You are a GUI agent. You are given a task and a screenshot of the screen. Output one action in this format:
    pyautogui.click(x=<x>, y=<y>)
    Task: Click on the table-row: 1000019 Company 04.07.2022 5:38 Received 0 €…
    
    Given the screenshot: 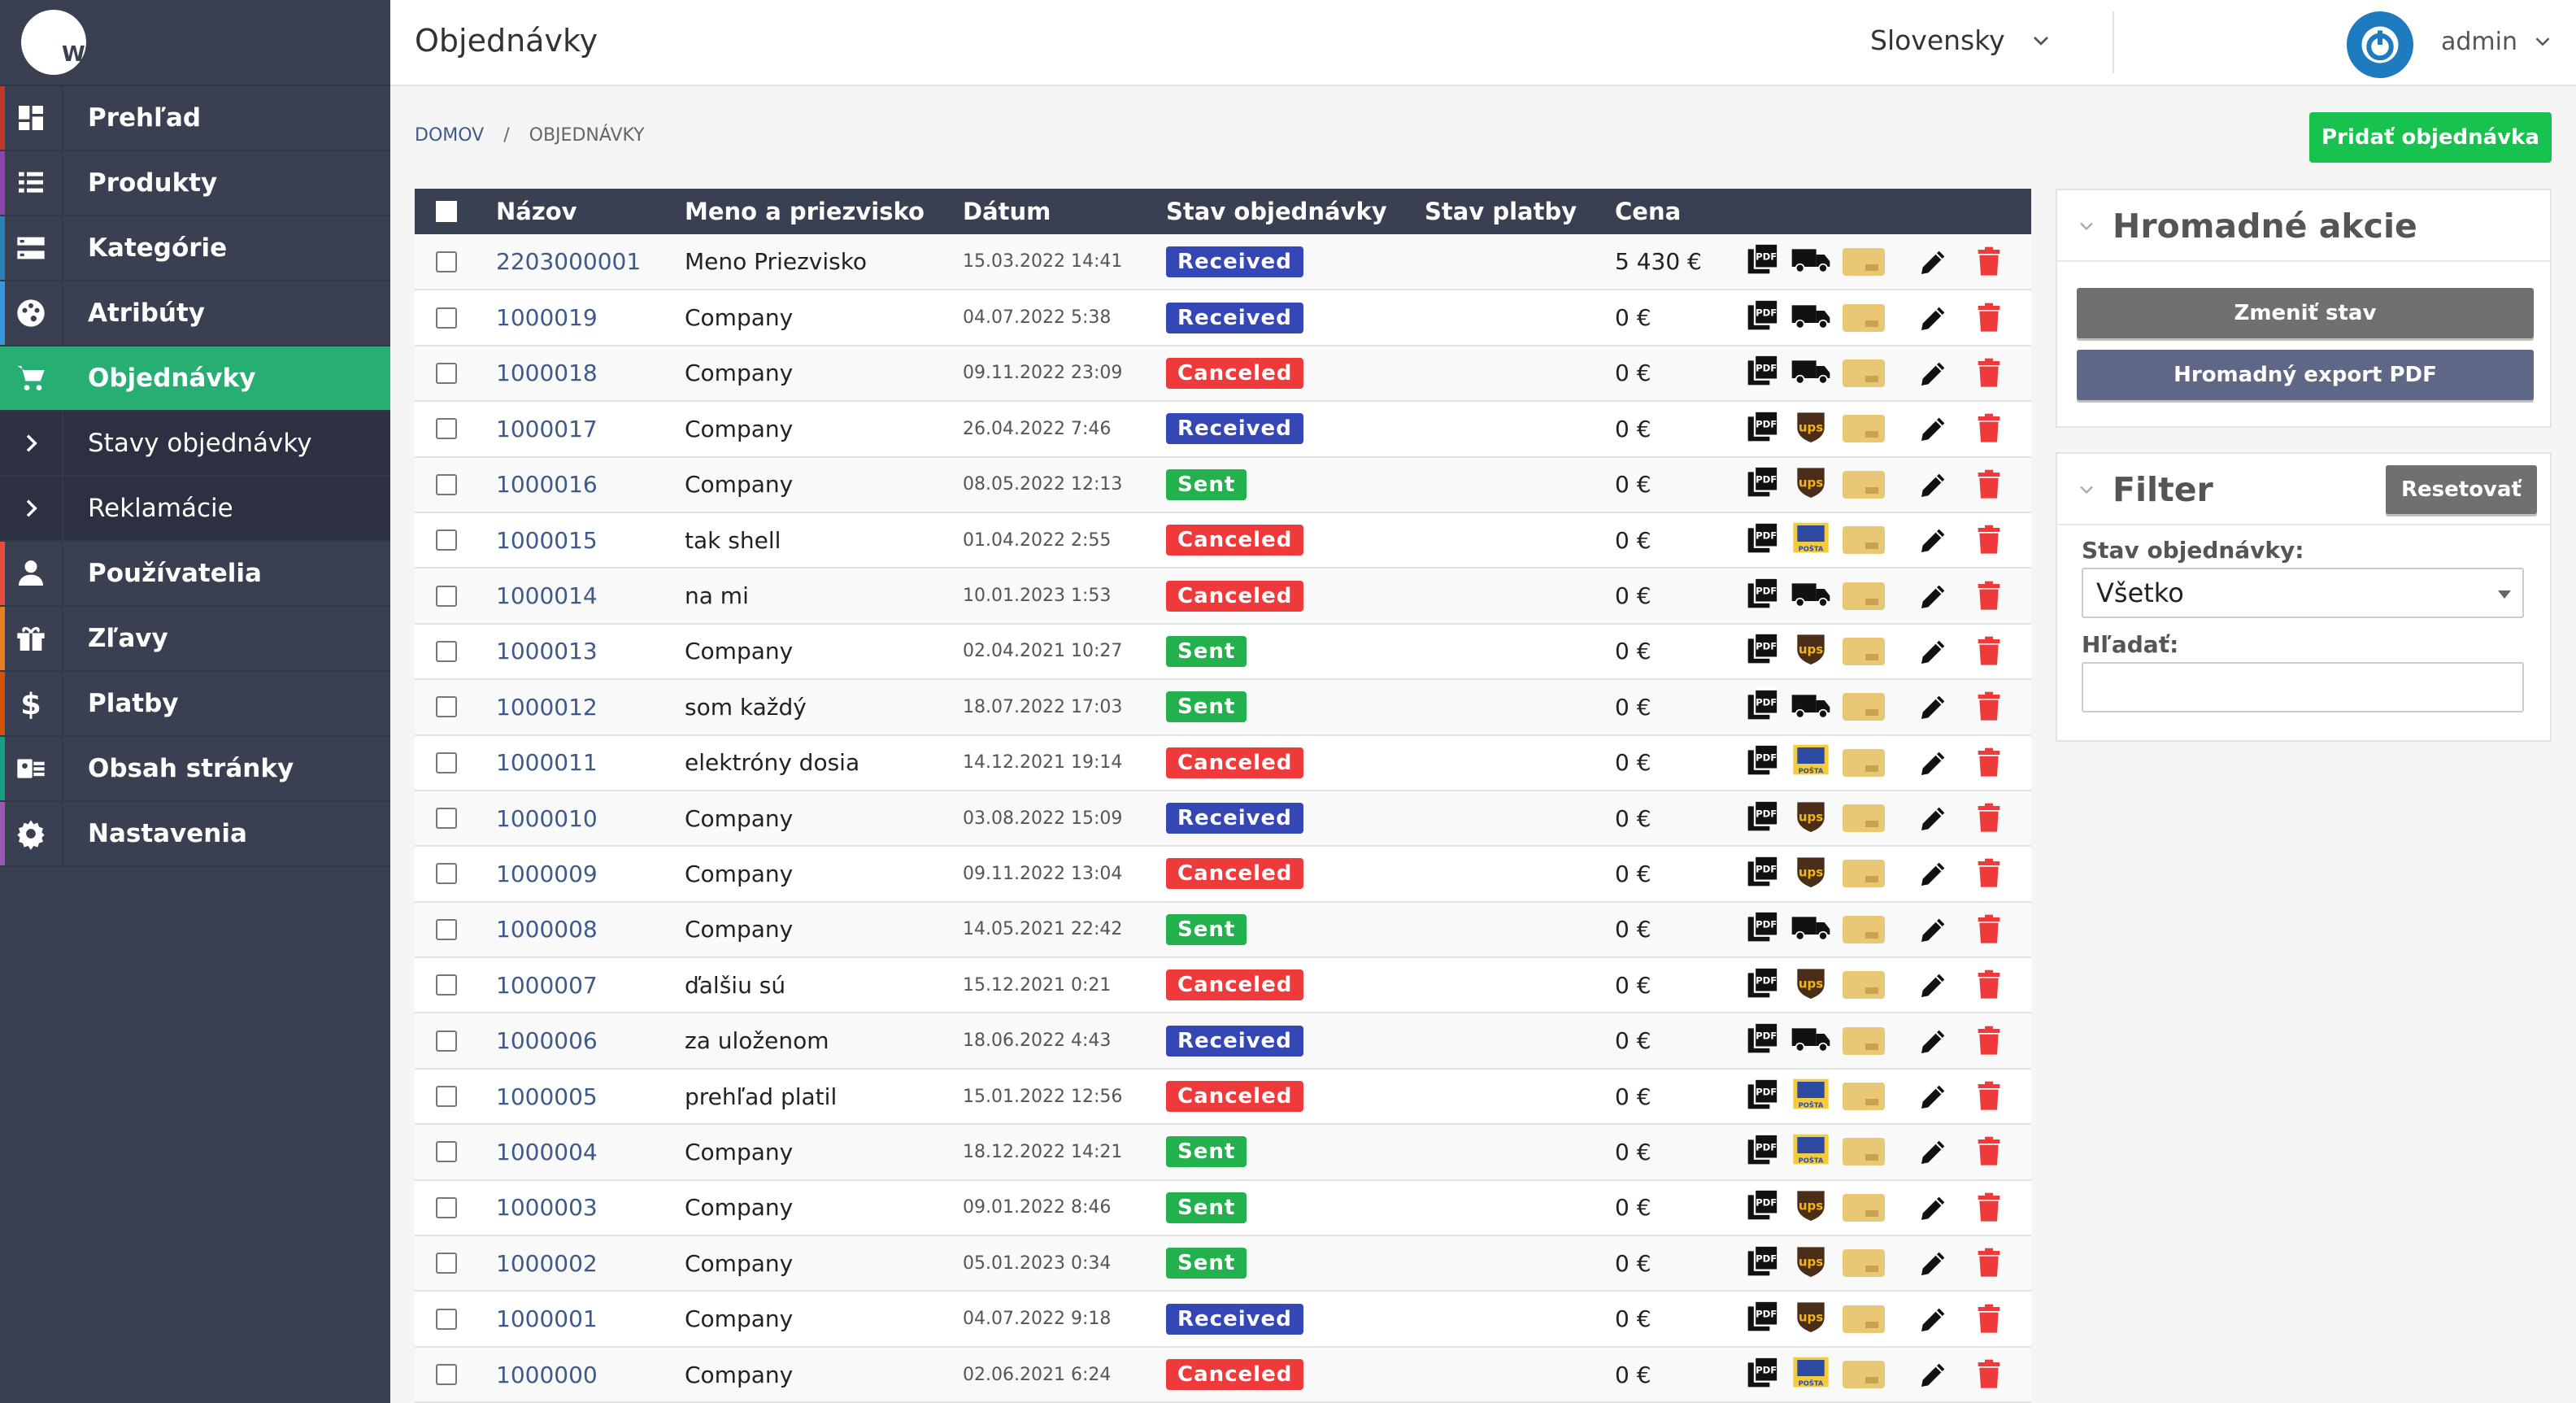 What is the action you would take?
    pyautogui.click(x=1223, y=318)
    